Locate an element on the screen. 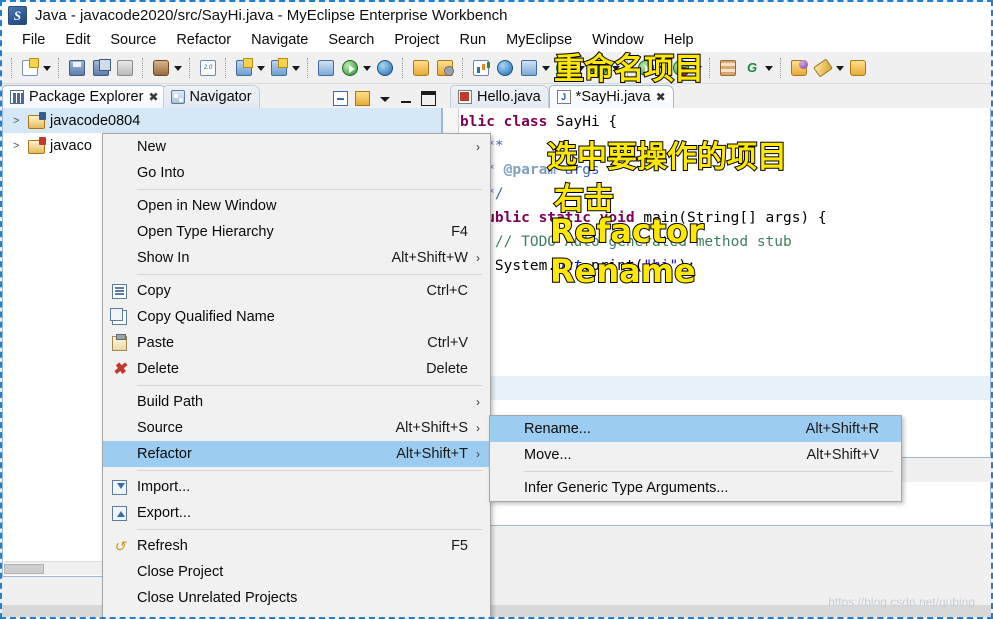 Image resolution: width=993 pixels, height=619 pixels. new-wizard-db-dropdown is located at coordinates (296, 68).